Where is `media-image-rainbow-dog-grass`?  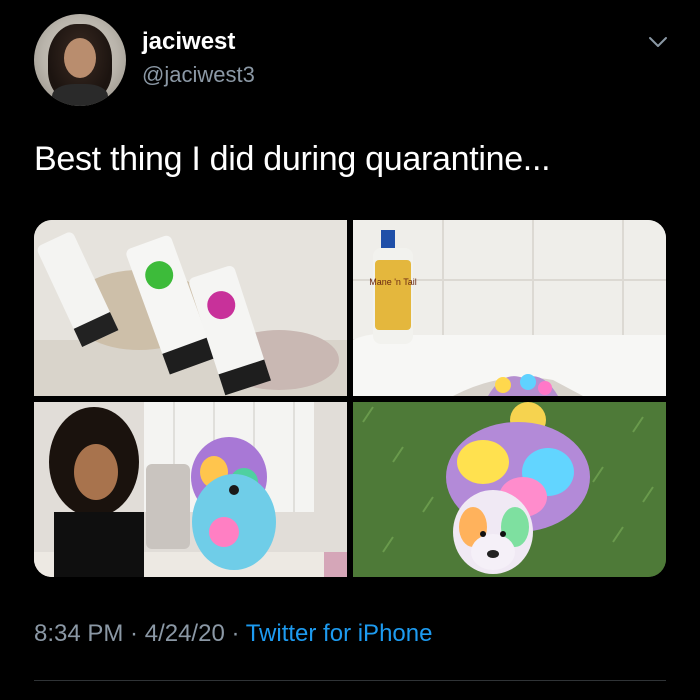
media-image-rainbow-dog-grass is located at coordinates (509, 489).